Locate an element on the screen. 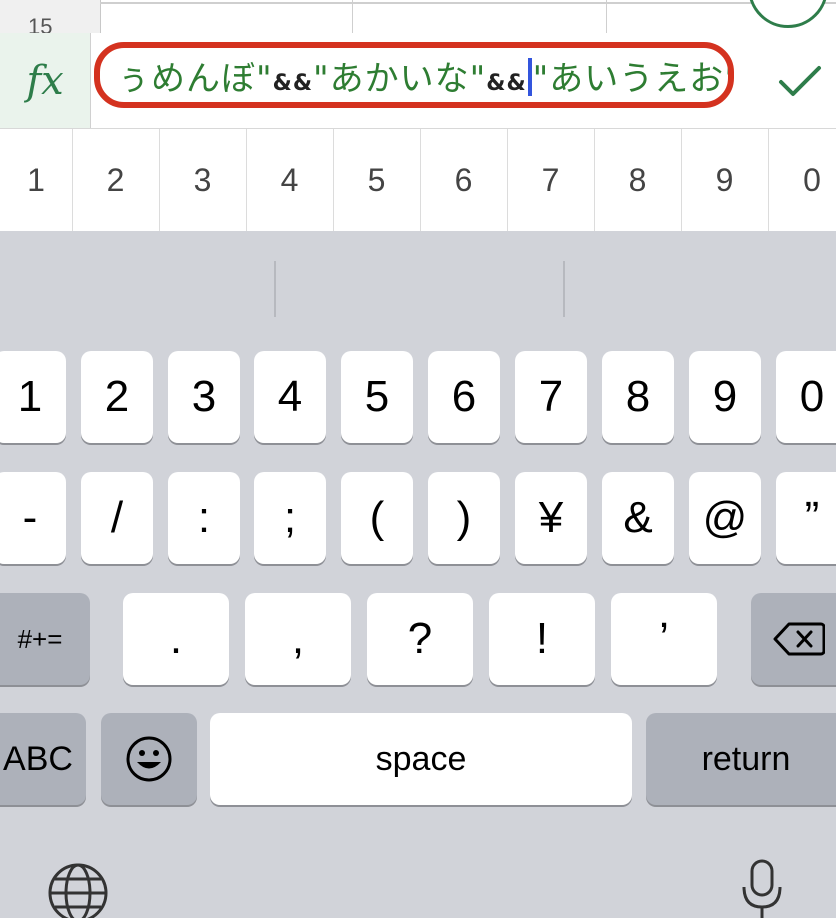 Image resolution: width=836 pixels, height=918 pixels. suggestion-label: 2 is located at coordinates (115, 179).